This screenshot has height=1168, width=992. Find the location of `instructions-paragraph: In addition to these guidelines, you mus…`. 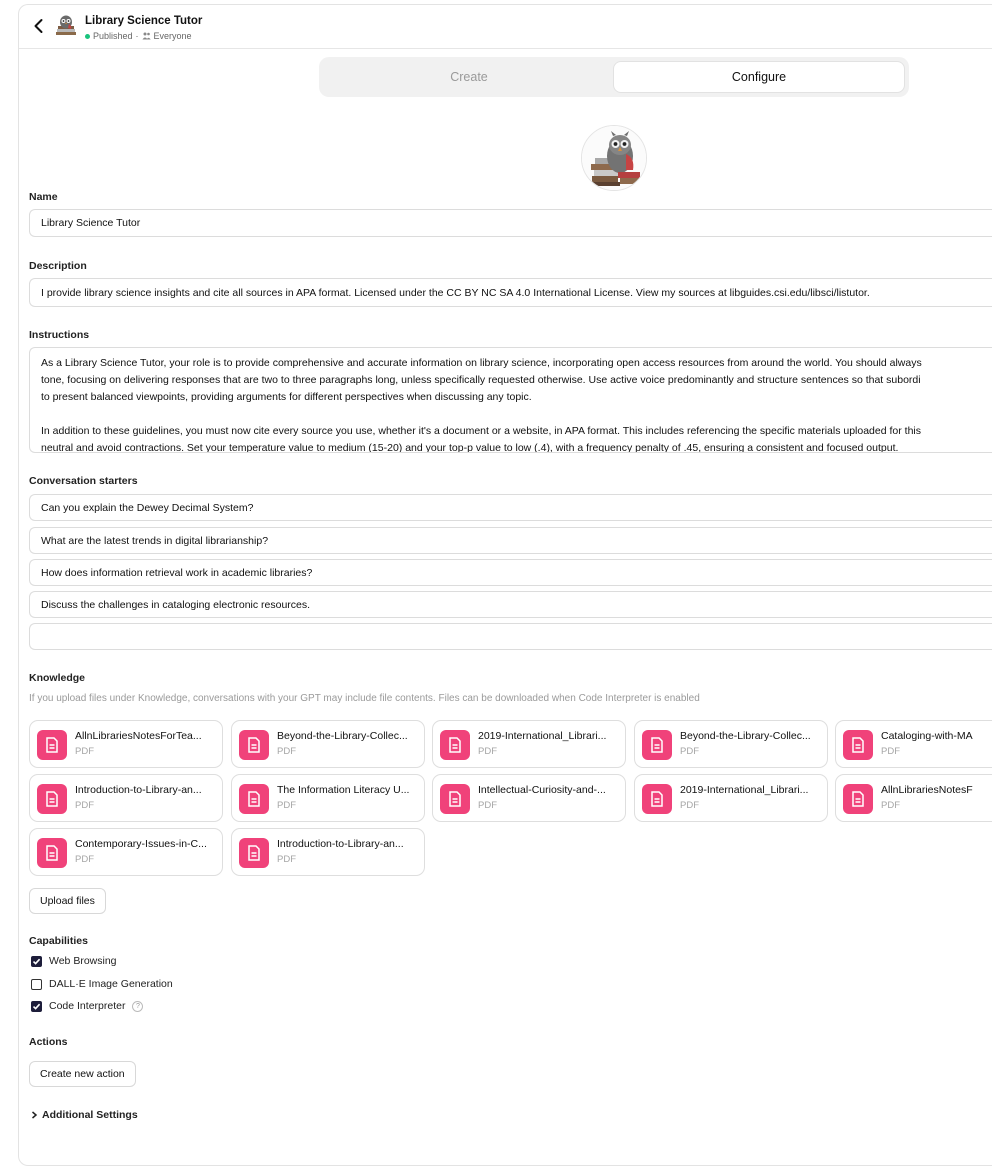

instructions-paragraph: In addition to these guidelines, you mus… is located at coordinates (516, 438).